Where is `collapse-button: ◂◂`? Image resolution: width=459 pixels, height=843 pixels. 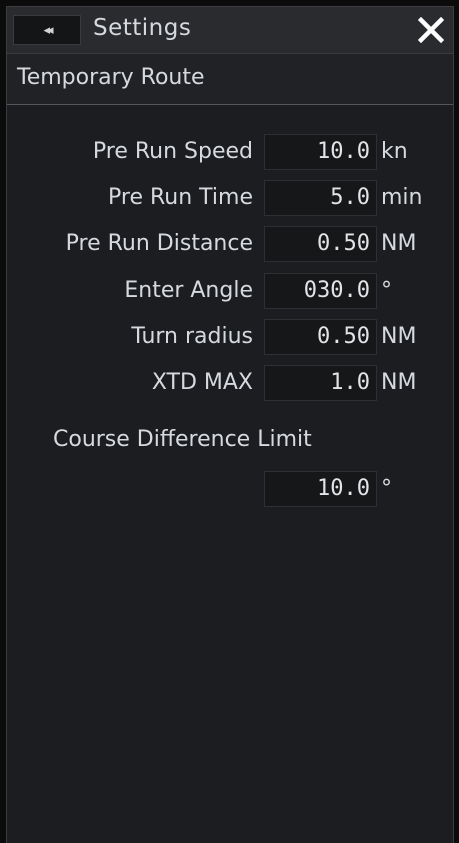
collapse-button: ◂◂ is located at coordinates (47, 30).